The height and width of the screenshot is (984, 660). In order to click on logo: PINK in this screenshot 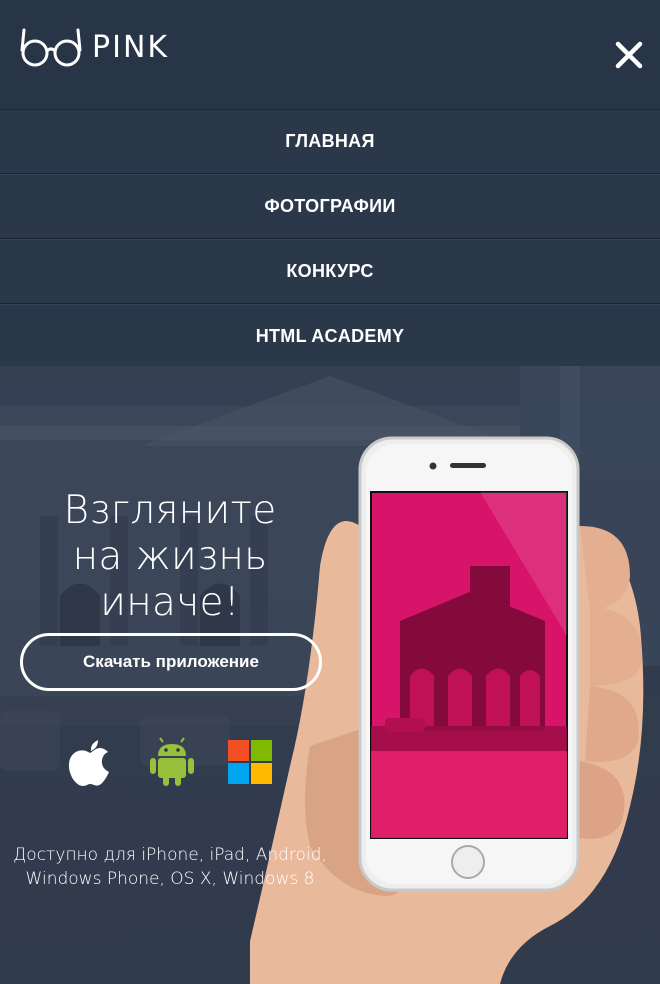, I will do `click(94, 47)`.